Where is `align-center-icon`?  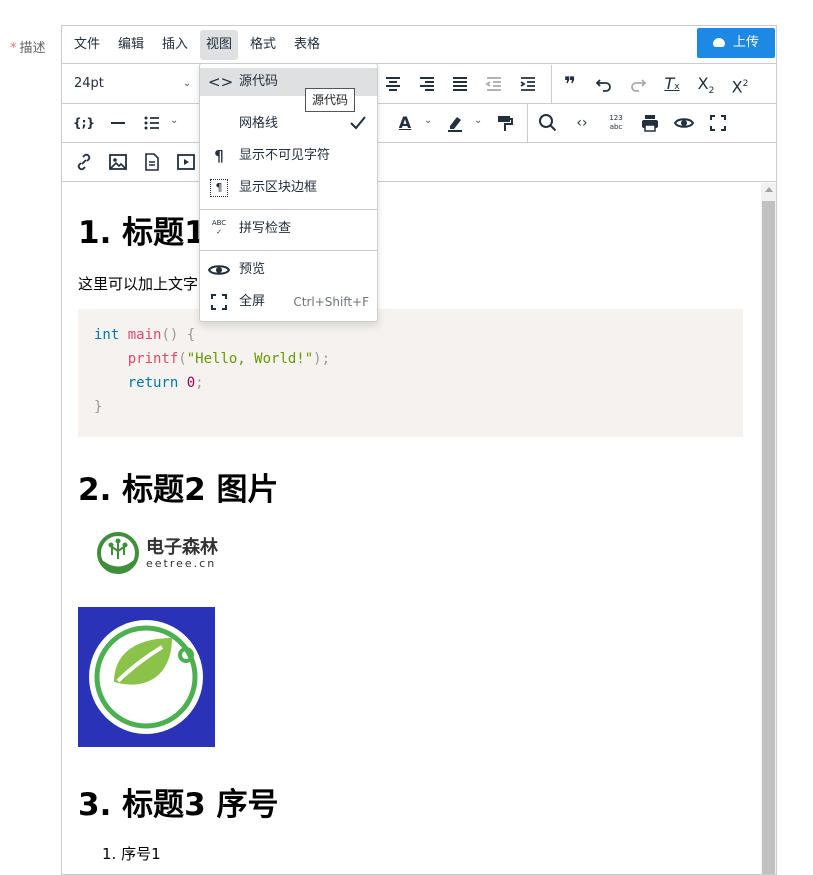 align-center-icon is located at coordinates (393, 84).